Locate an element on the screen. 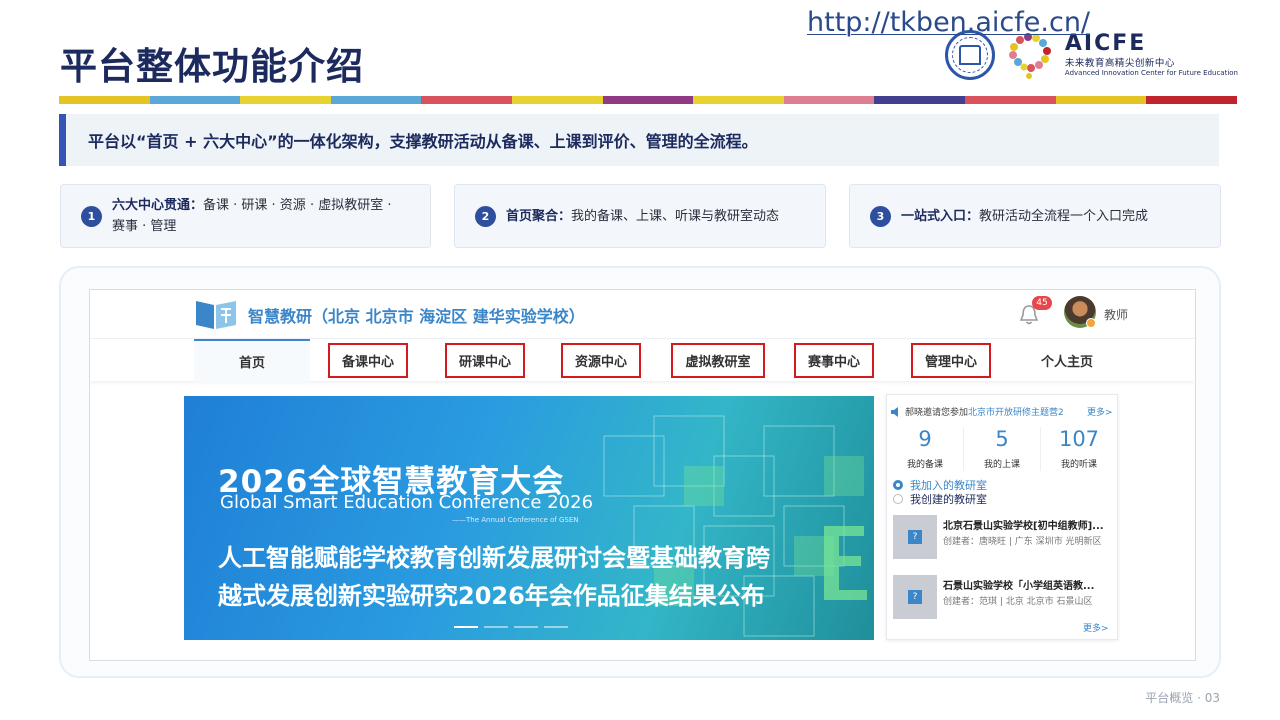 This screenshot has width=1280, height=720. room-meta: 创建者：范琪 | 北京 北京市 石景山区 is located at coordinates (1018, 602).